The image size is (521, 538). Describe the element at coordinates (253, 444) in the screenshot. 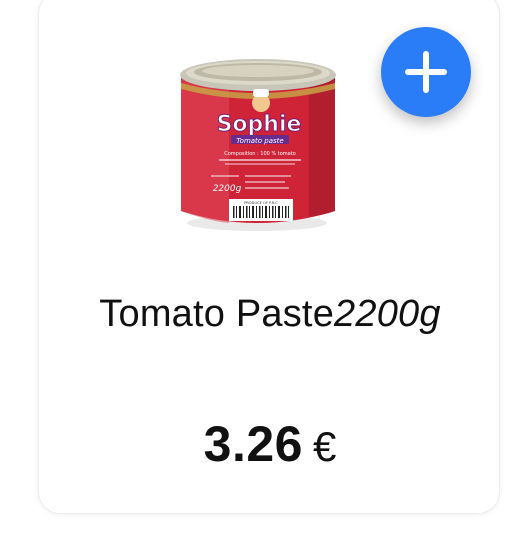

I see `price-value: 3.26` at that location.